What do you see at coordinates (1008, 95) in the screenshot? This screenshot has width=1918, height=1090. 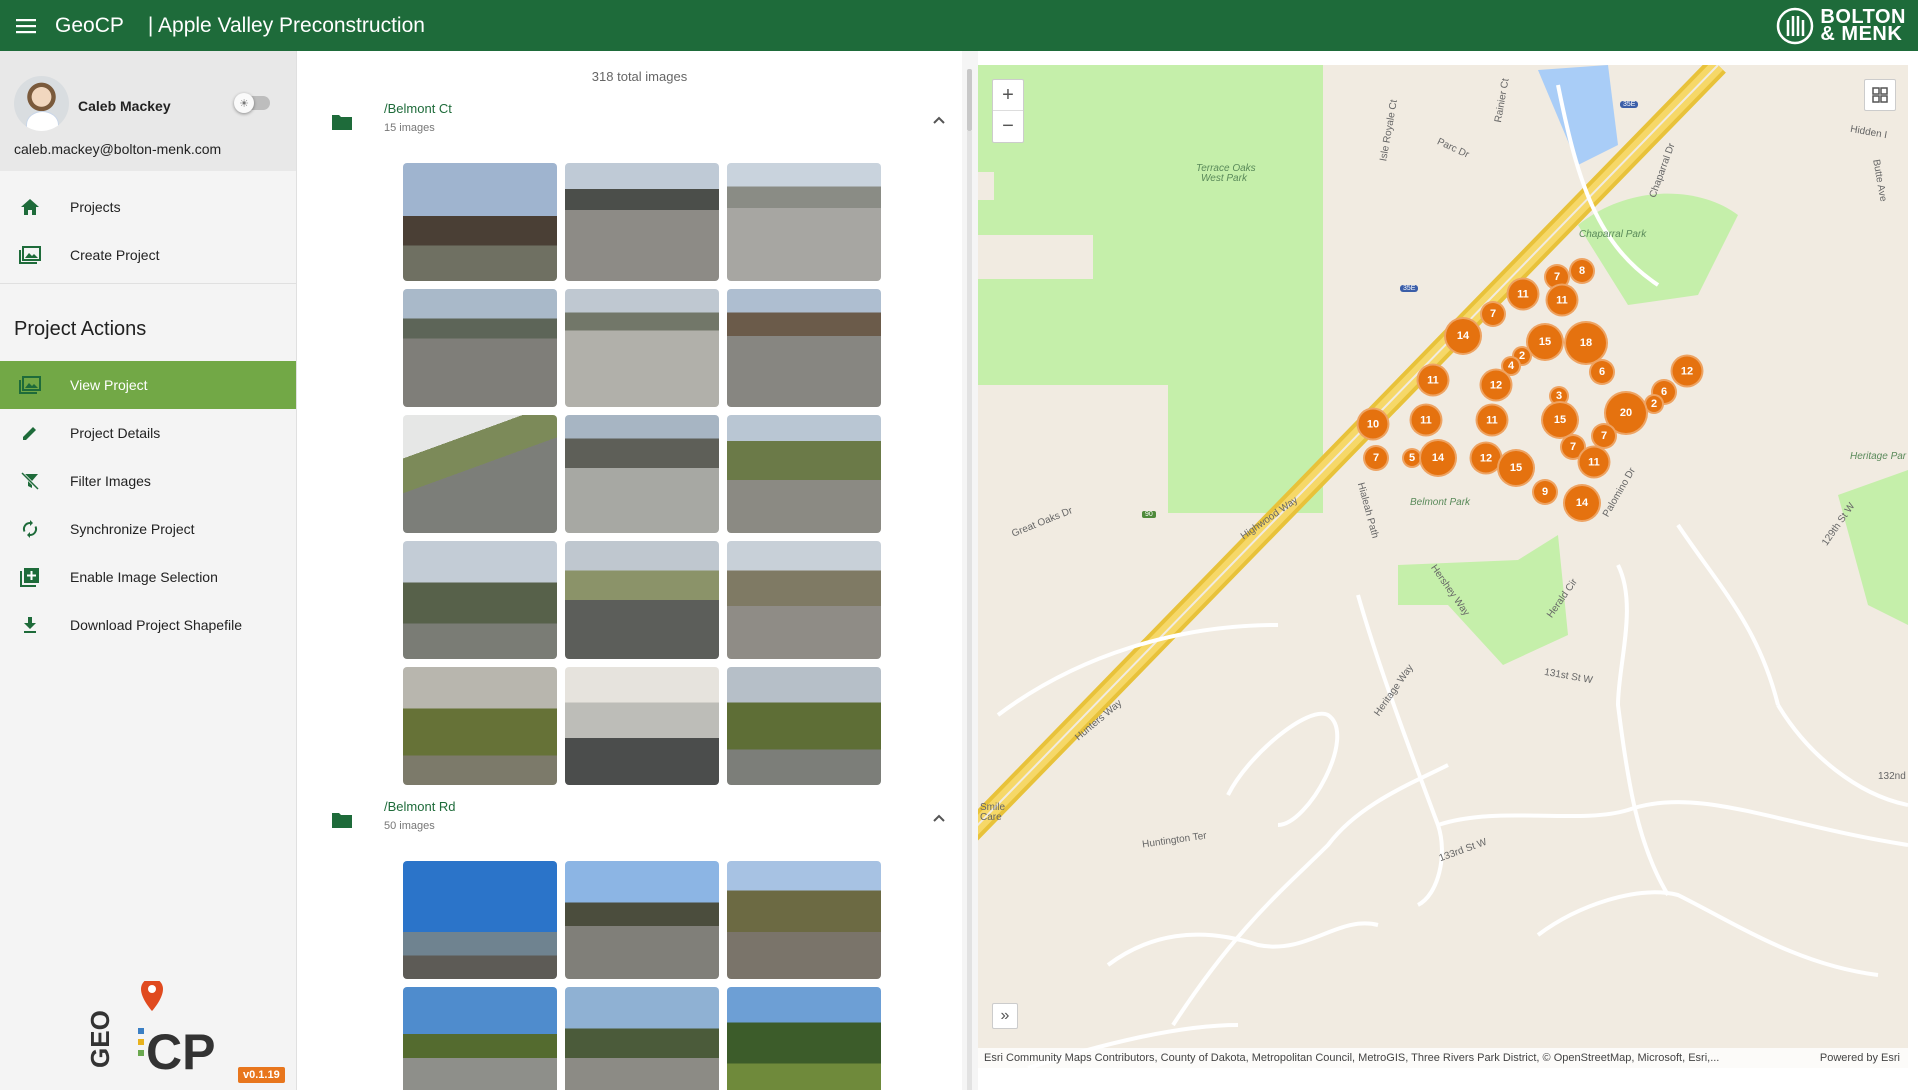 I see `zoom-in-button: +` at bounding box center [1008, 95].